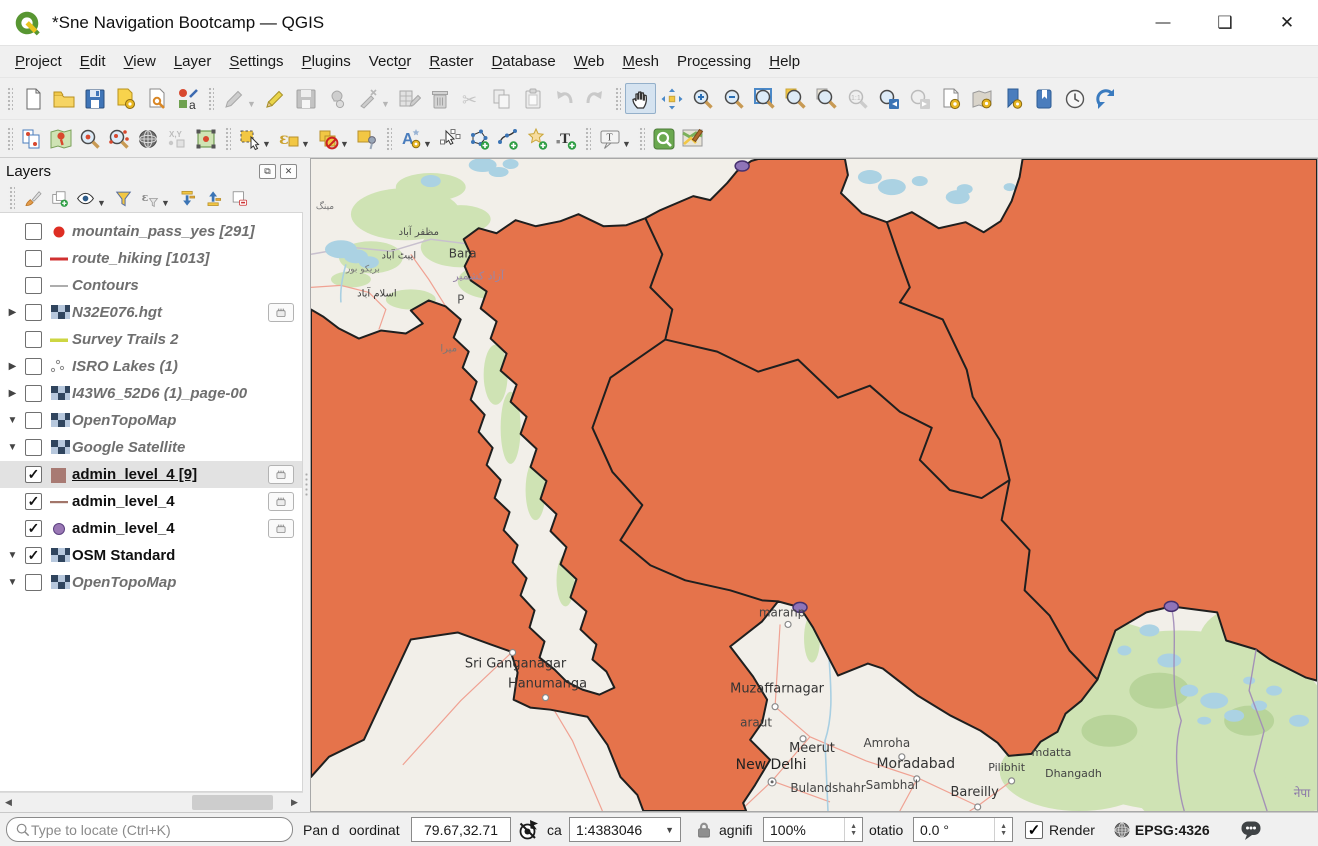 Image resolution: width=1318 pixels, height=846 pixels. I want to click on show-bookmarks-button, so click(981, 98).